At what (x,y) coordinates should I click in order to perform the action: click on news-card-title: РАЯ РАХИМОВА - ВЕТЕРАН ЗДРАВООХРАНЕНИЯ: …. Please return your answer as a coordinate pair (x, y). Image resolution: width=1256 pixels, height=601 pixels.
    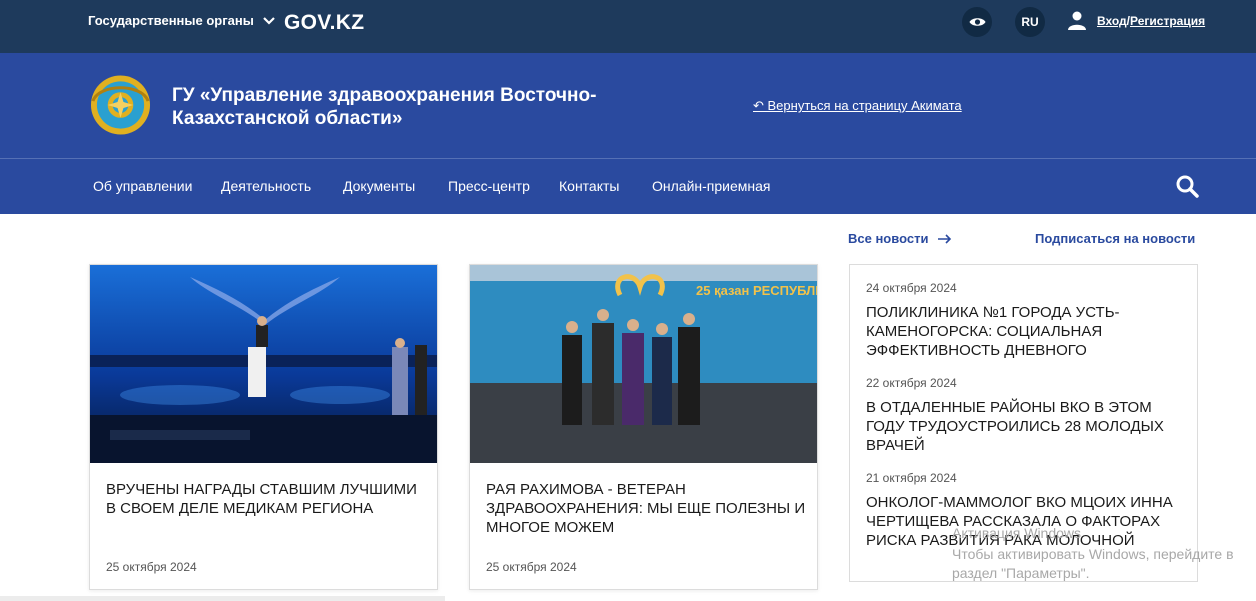
    Looking at the image, I should click on (646, 508).